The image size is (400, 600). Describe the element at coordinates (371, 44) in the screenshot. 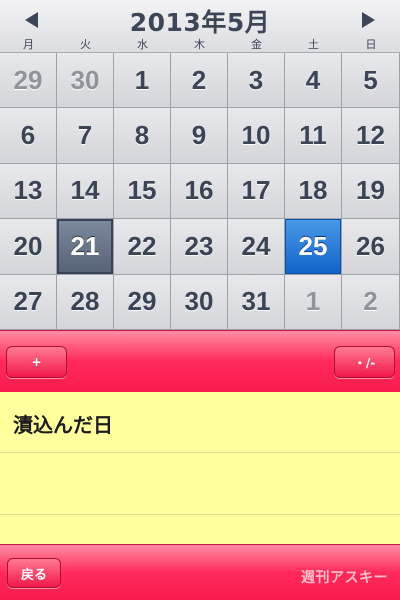

I see `weekday-label: 日` at that location.